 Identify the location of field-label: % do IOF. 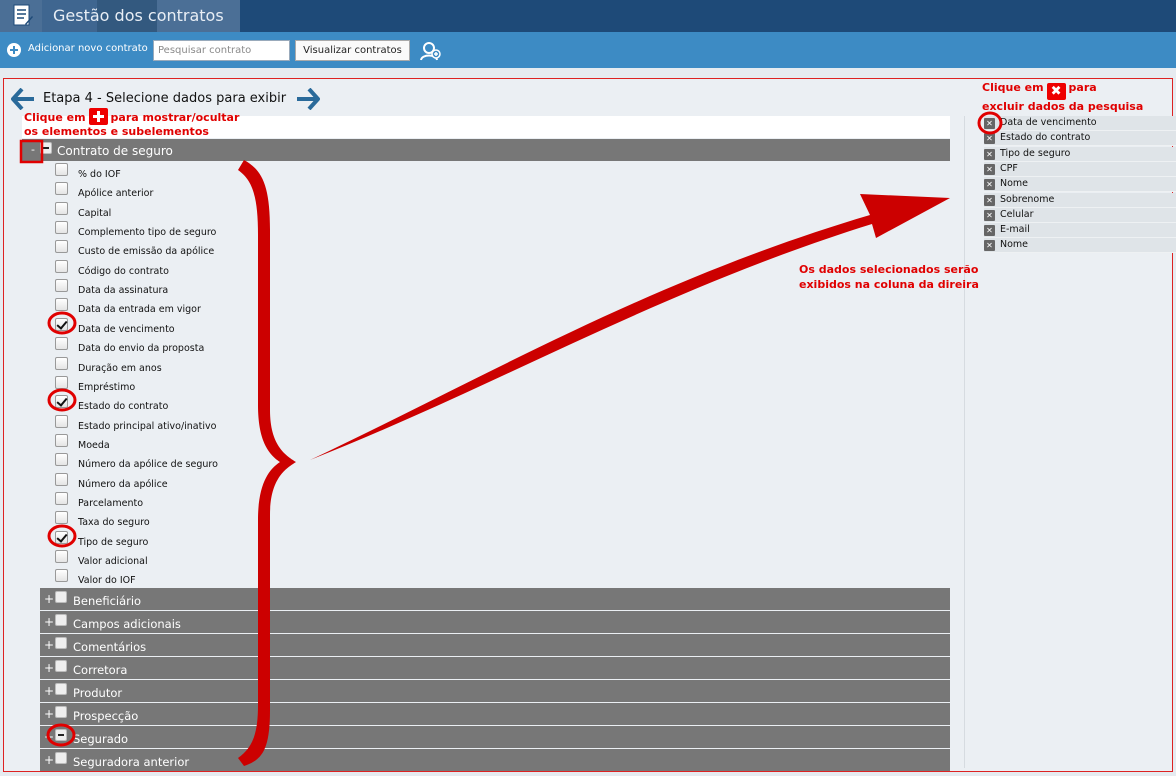
(99, 174).